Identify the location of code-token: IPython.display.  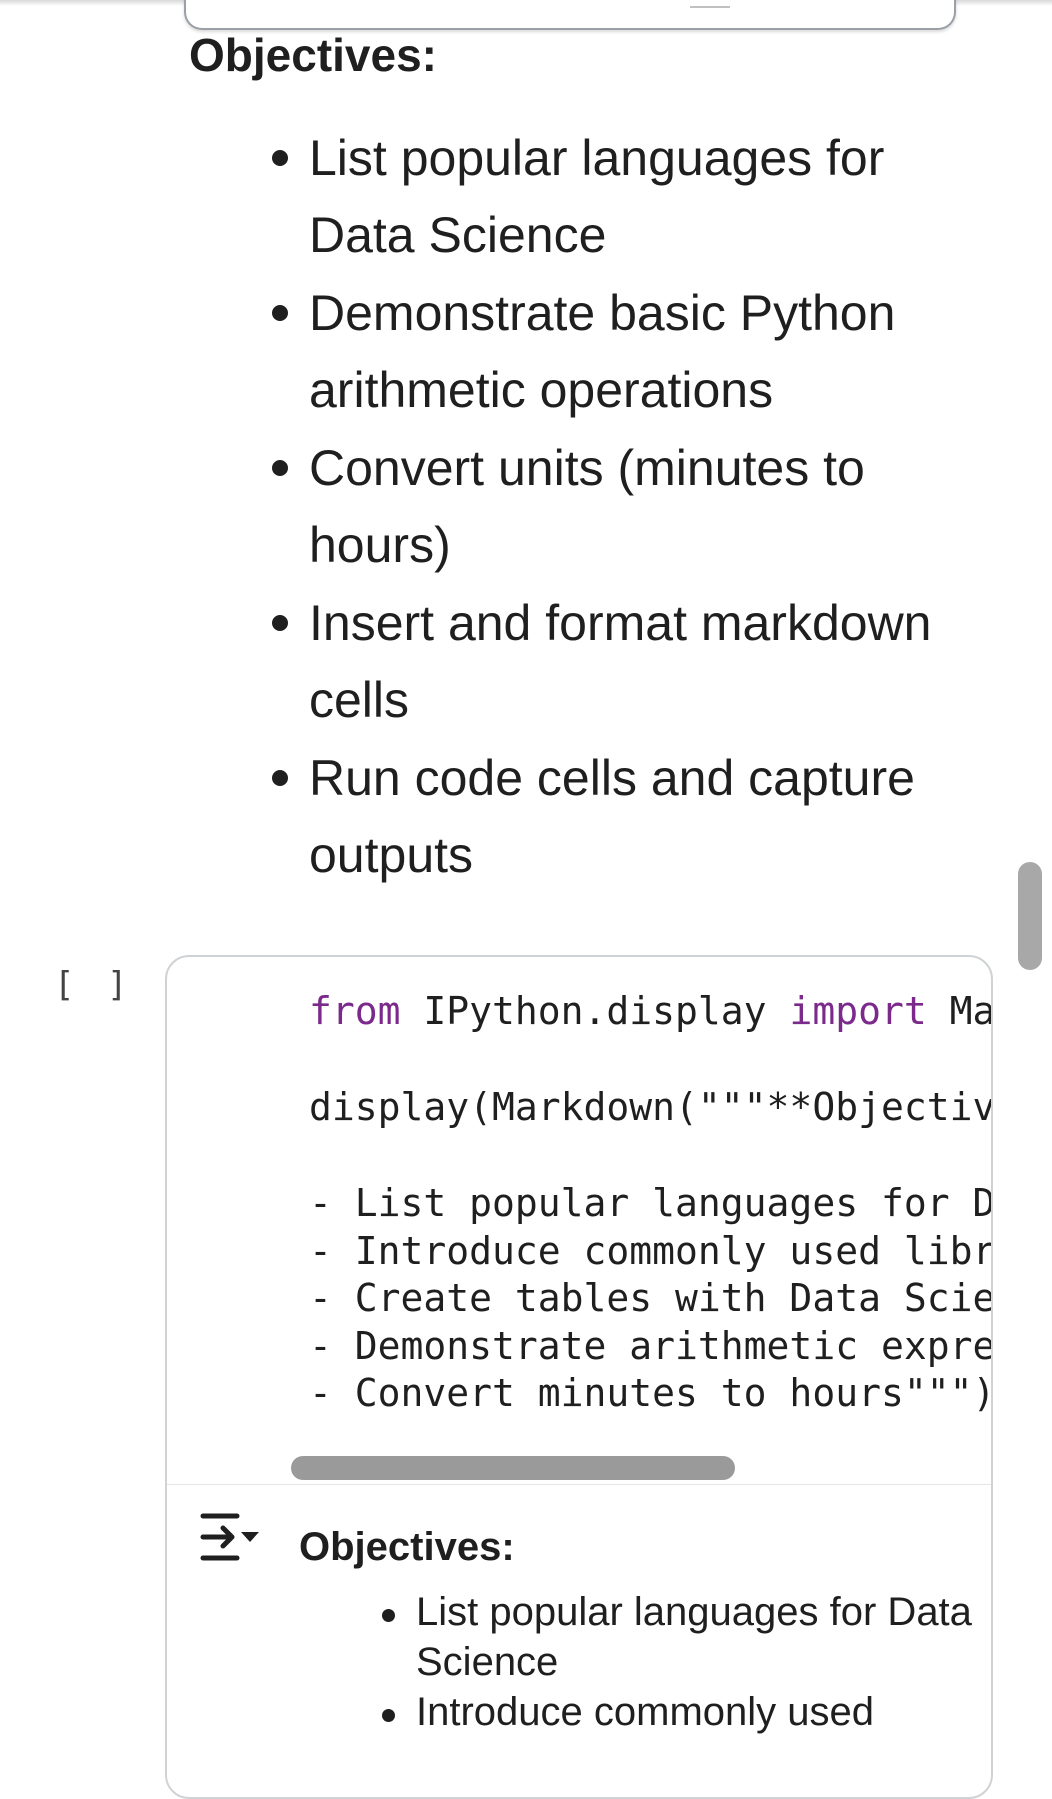
(595, 1011).